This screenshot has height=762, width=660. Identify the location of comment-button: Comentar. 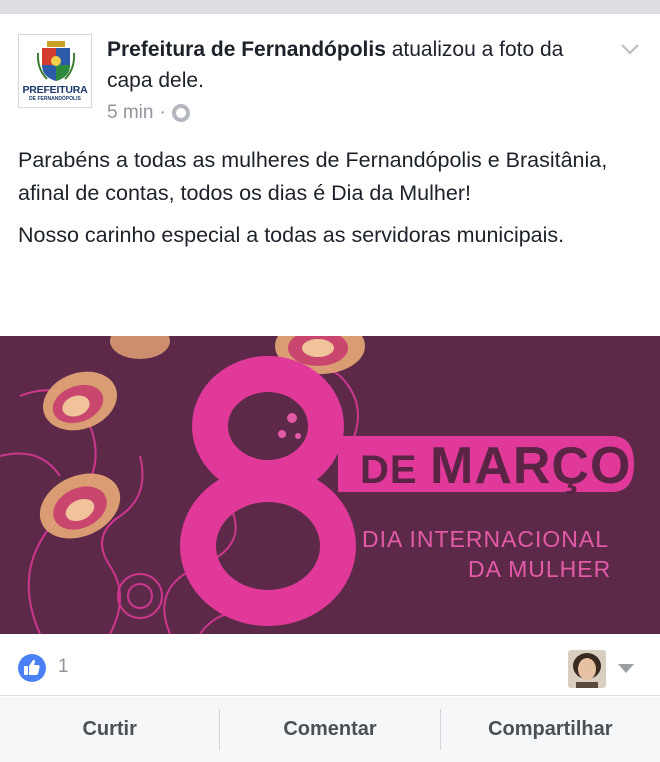
(329, 729).